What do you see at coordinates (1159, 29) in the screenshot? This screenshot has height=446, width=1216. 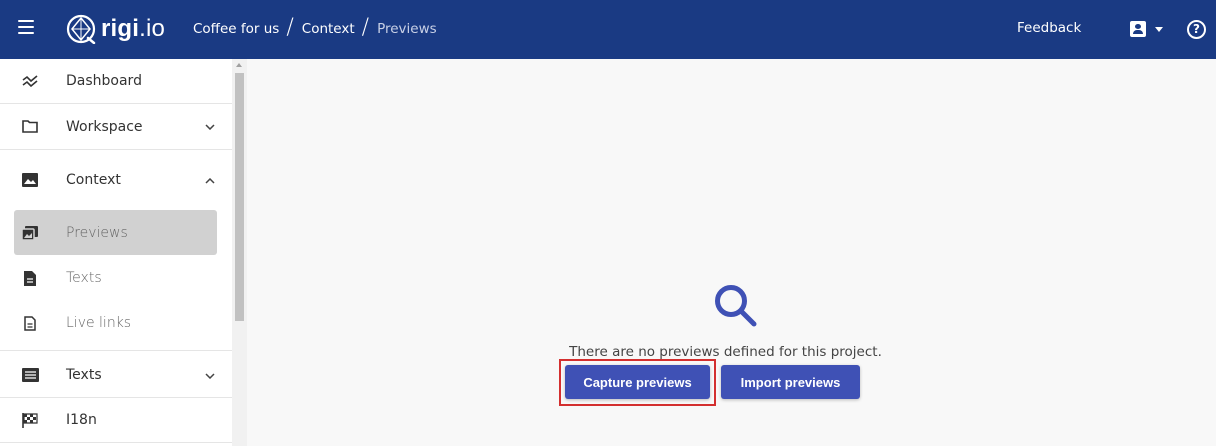 I see `caret-down-icon` at bounding box center [1159, 29].